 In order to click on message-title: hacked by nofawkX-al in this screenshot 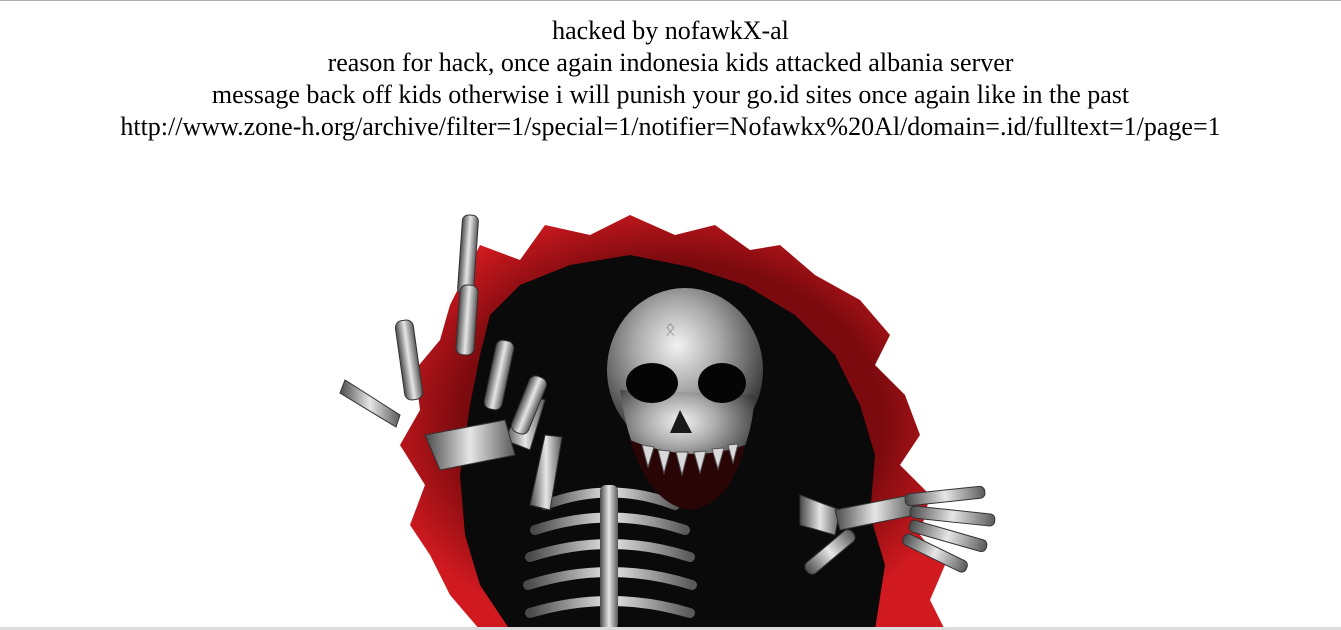, I will do `click(670, 30)`.